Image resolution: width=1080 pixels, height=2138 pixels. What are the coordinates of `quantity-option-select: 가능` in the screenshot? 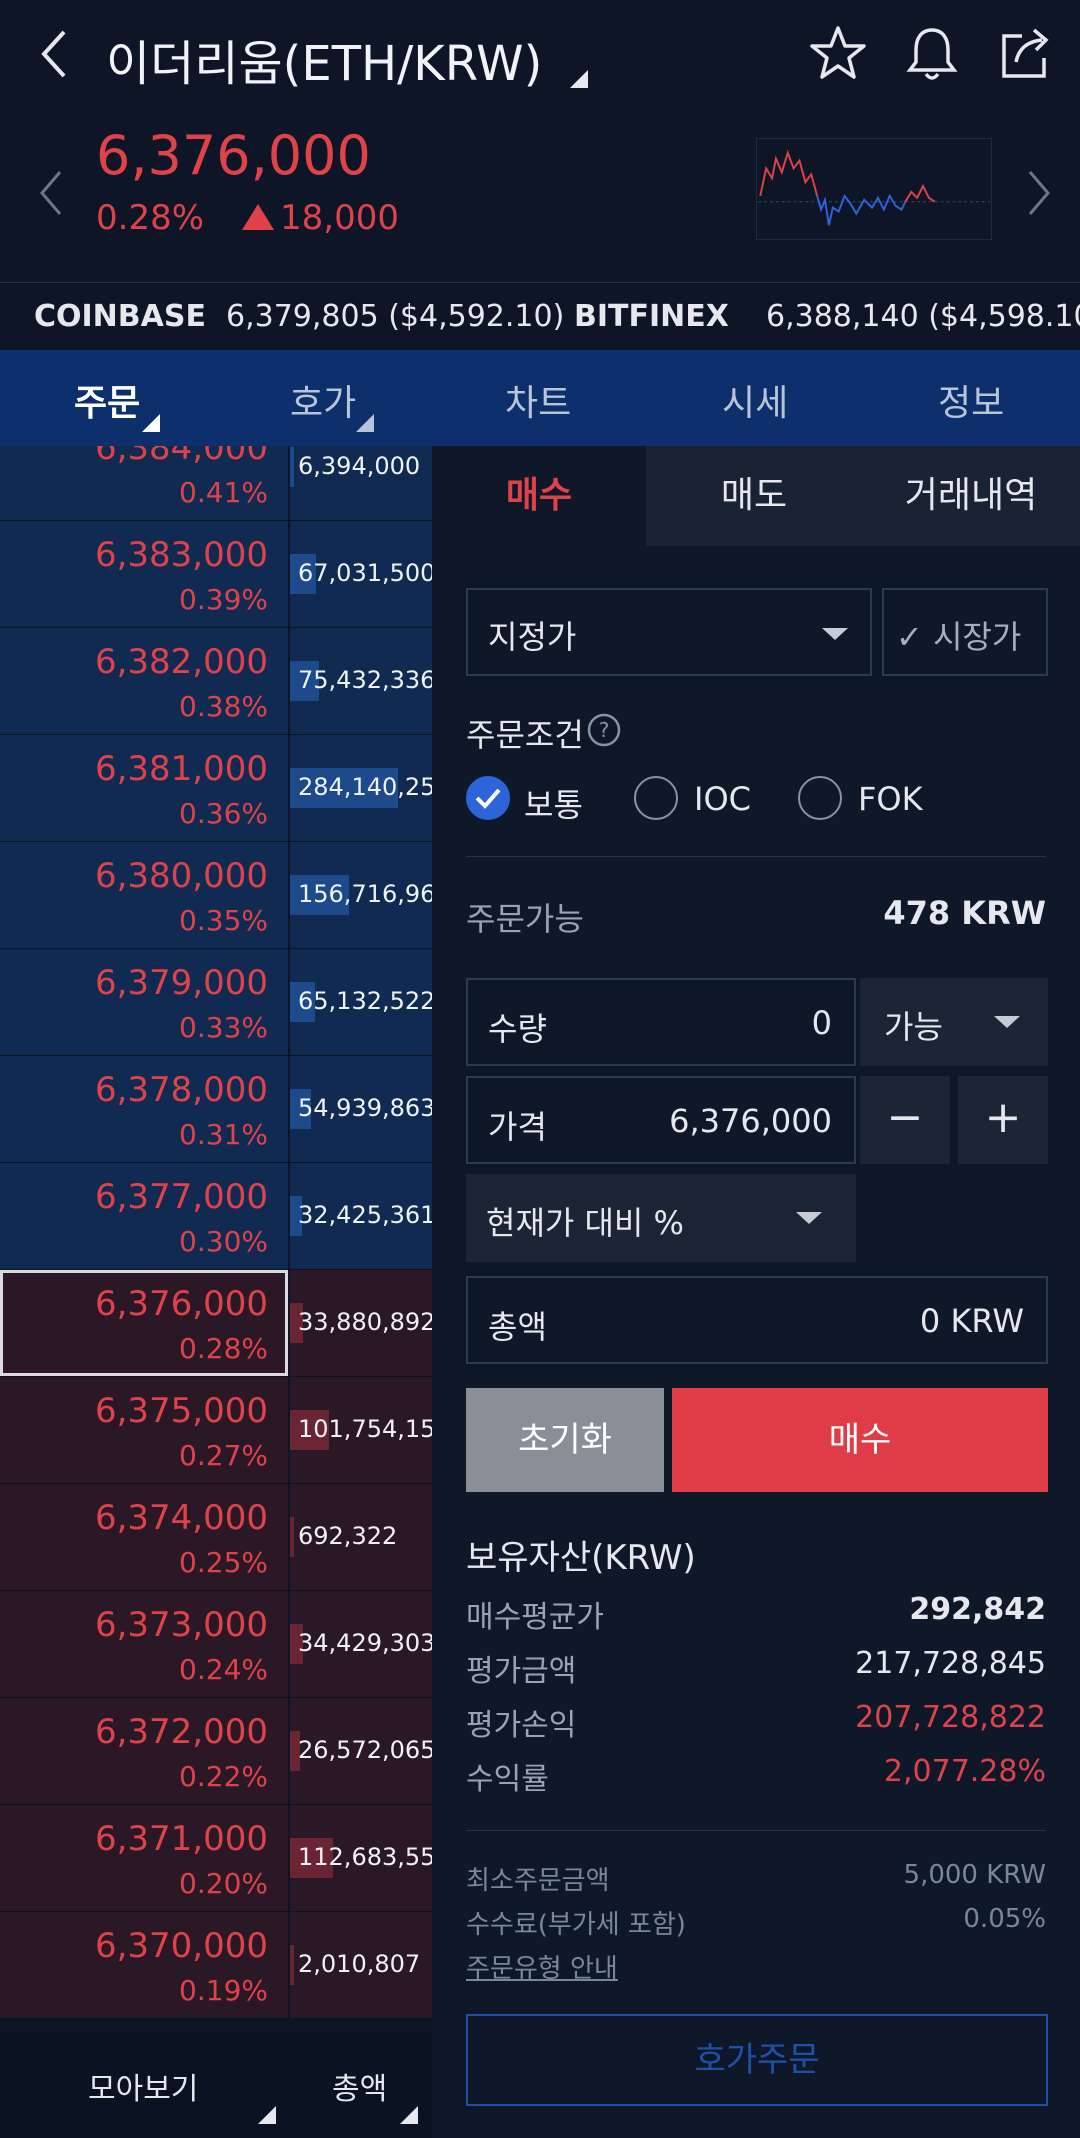 It's located at (954, 1022).